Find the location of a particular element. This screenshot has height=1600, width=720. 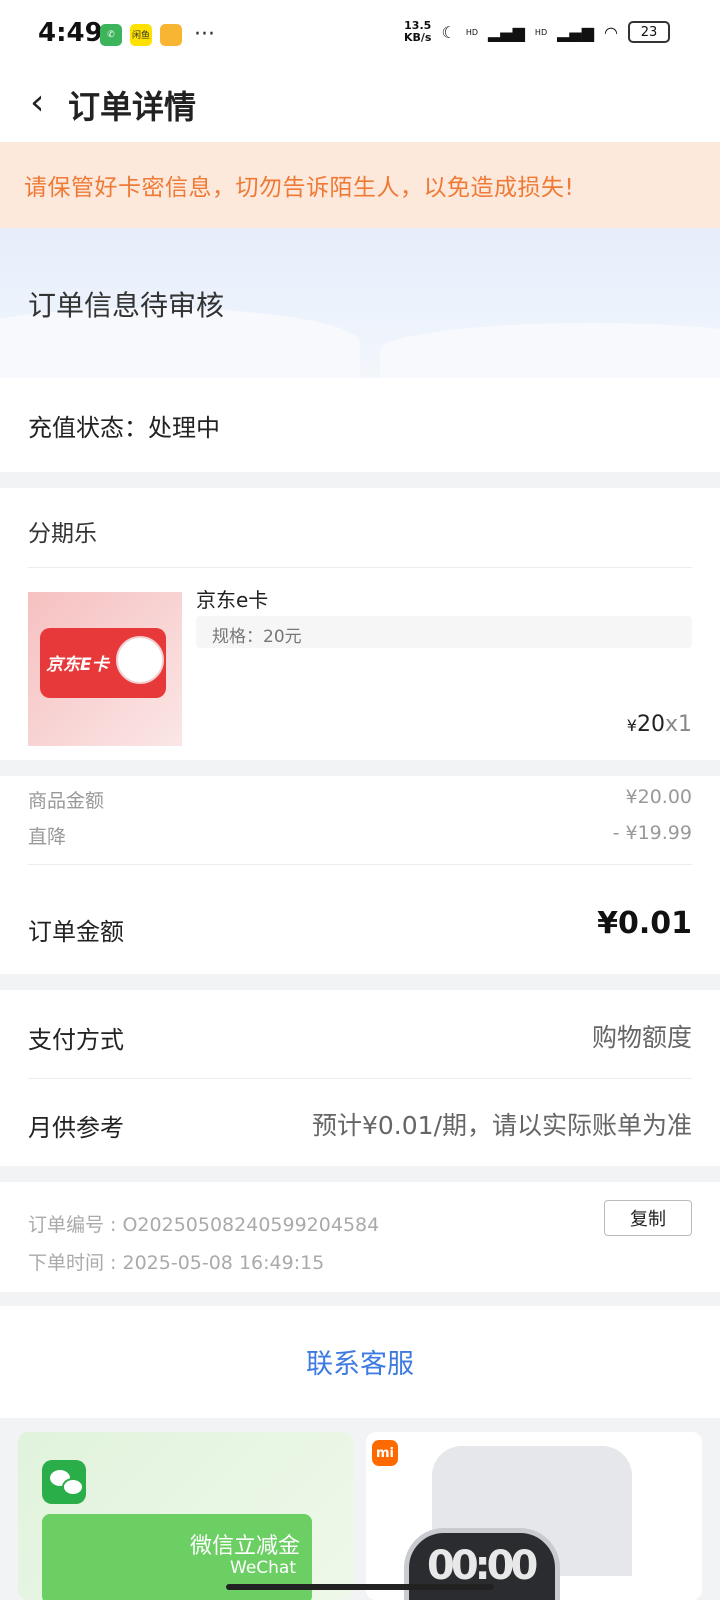

phone-app-icon: ✆ is located at coordinates (111, 34).